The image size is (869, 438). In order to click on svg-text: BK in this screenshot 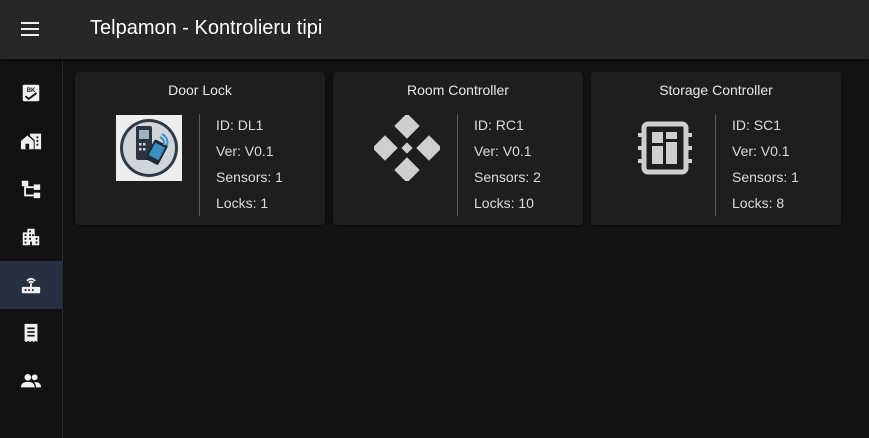, I will do `click(31, 91)`.